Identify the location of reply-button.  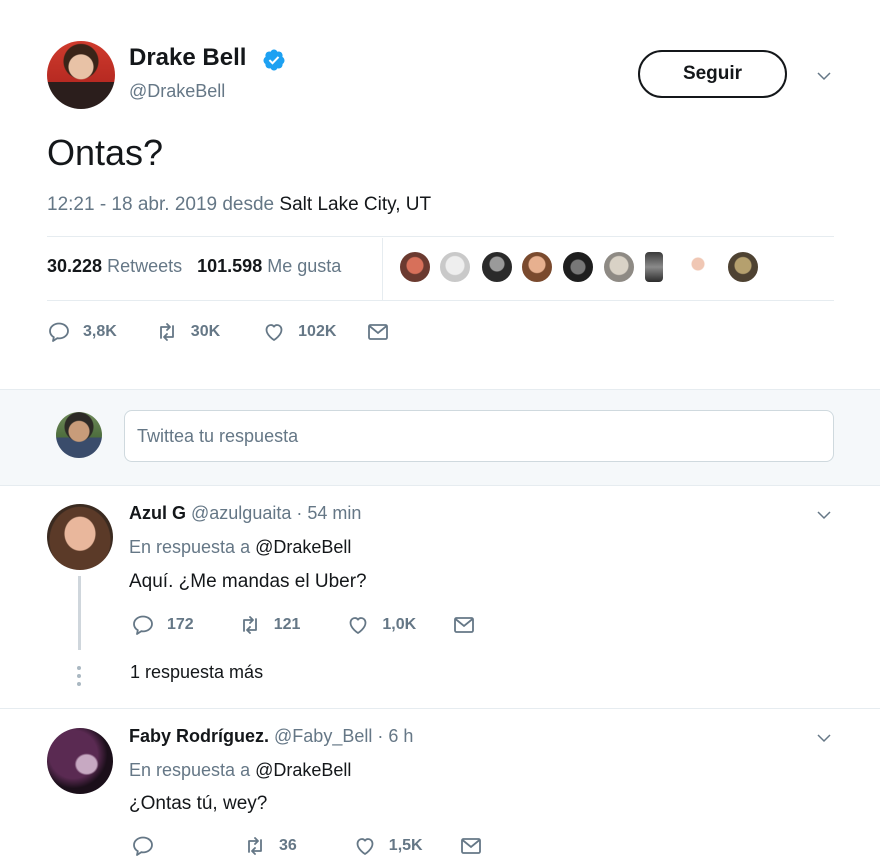
(149, 845).